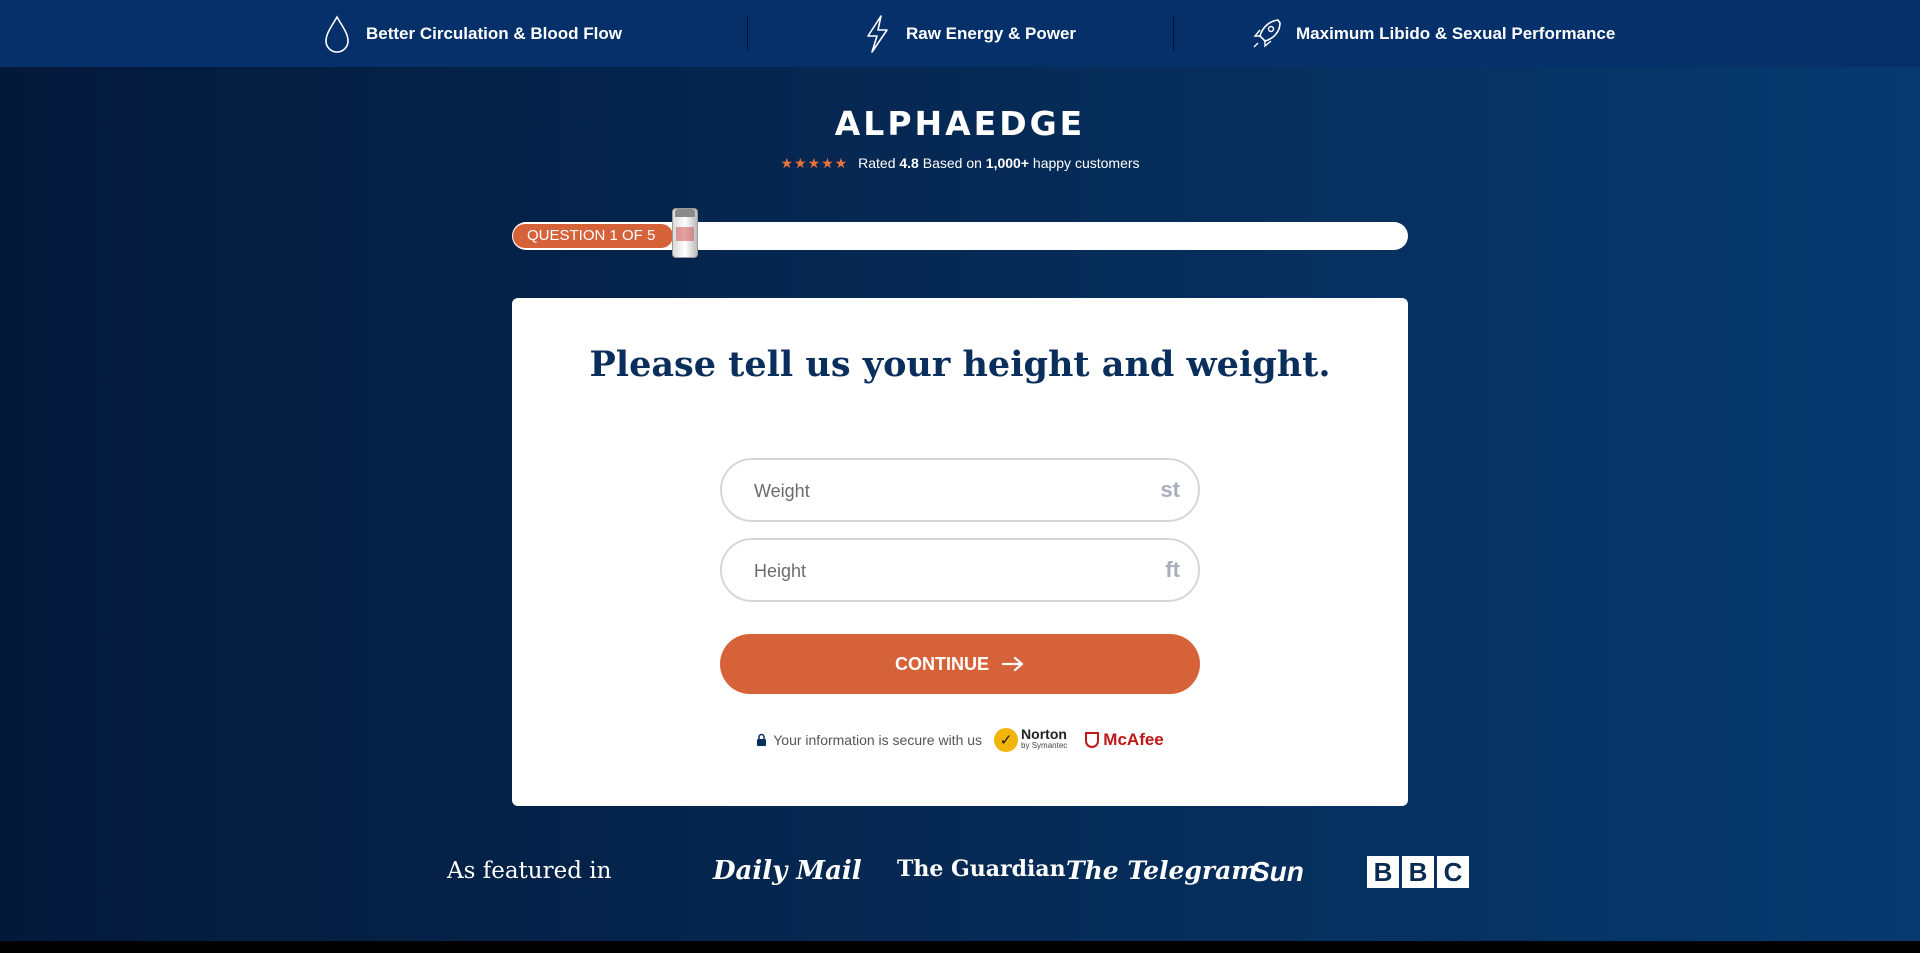  Describe the element at coordinates (1092, 740) in the screenshot. I see `shield-icon` at that location.